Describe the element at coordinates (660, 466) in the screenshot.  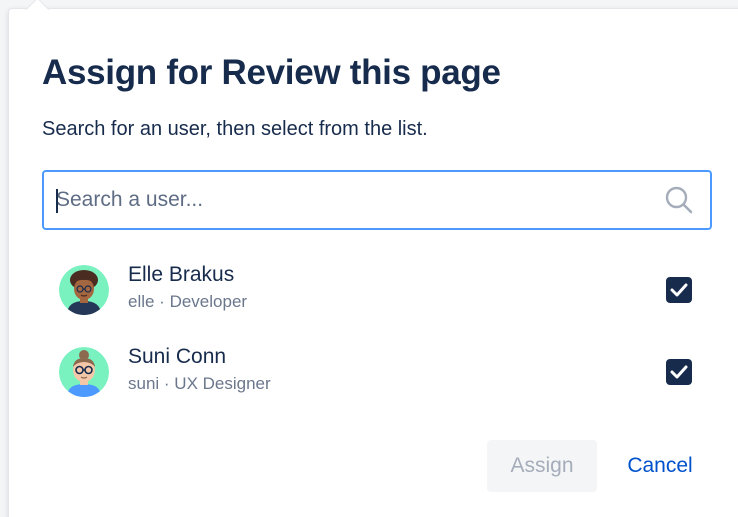
I see `cancel-button: Cancel` at that location.